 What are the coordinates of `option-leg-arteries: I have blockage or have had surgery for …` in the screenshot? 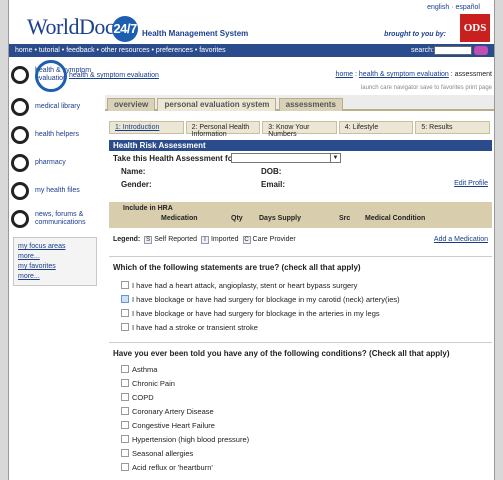 It's located at (300, 313).